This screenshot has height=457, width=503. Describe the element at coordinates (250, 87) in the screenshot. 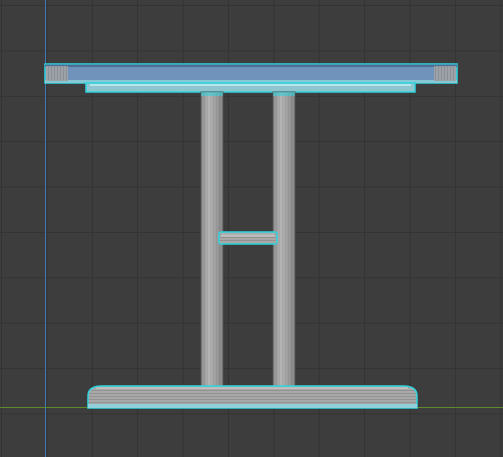

I see `apron` at that location.